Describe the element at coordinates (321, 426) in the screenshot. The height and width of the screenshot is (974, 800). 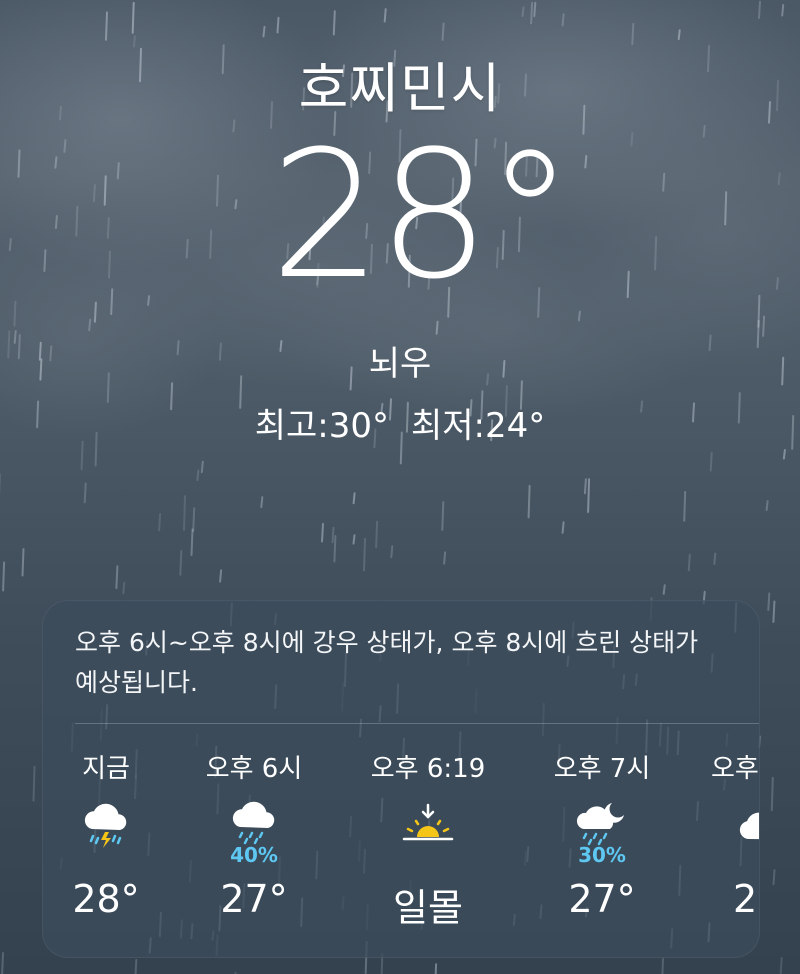
I see `high-temperature: 최고:30°` at that location.